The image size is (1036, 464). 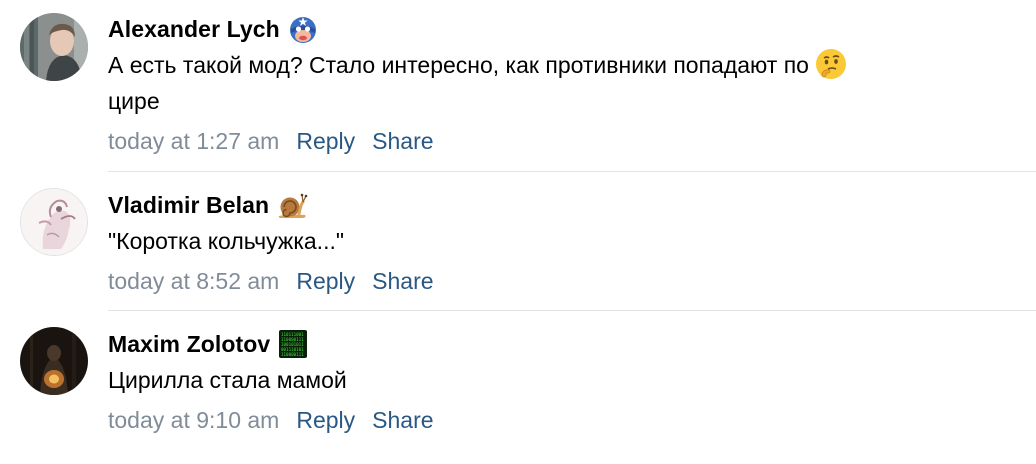 I want to click on author-name: Maxim Zolotov, so click(x=189, y=344).